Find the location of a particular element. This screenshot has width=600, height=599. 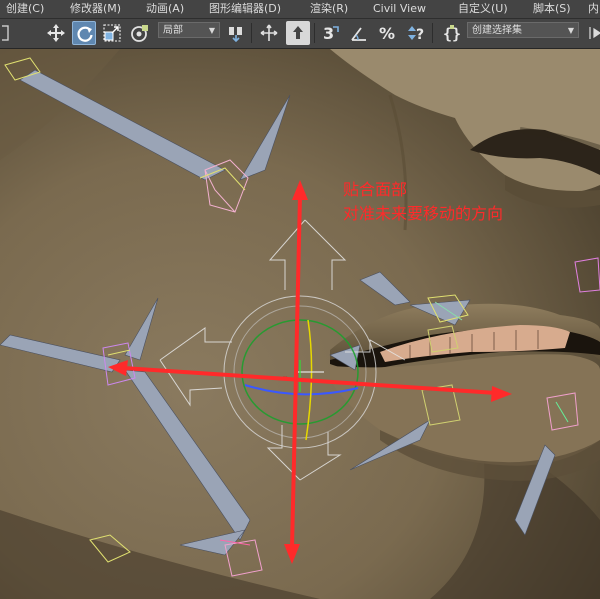

menu-customize: 自定义(U) is located at coordinates (483, 9).